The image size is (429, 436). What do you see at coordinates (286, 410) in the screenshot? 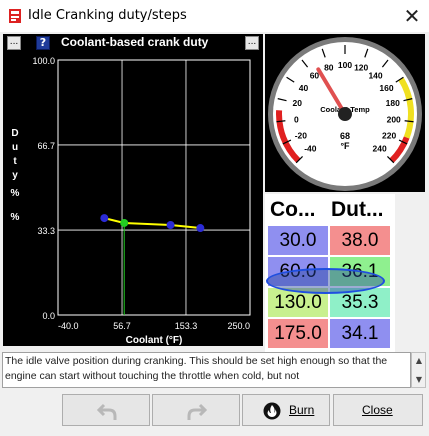
I see `burn-button: Burn` at bounding box center [286, 410].